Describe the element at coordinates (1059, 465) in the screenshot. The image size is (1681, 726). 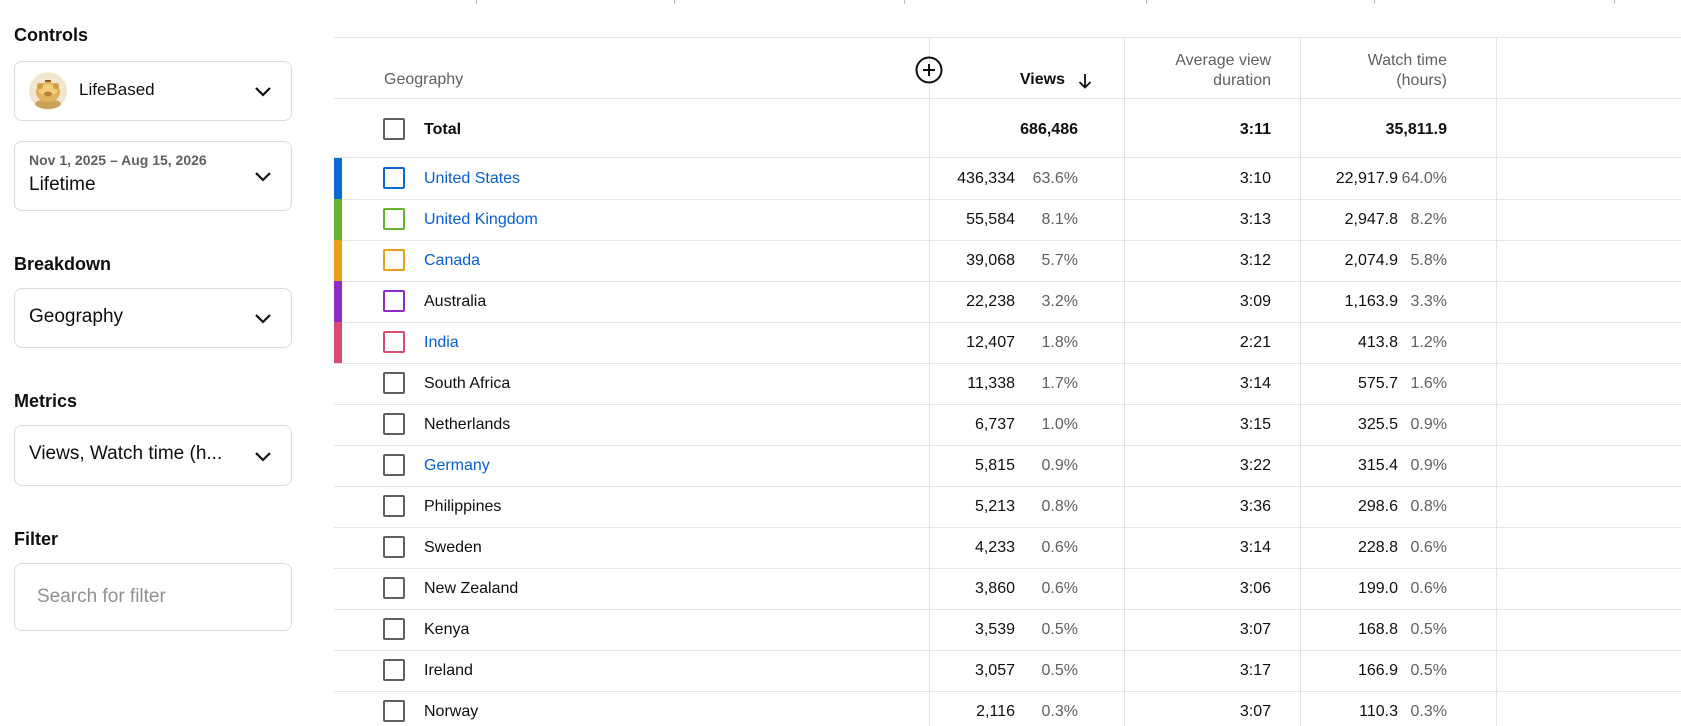
I see `views-percent: 0.9%` at that location.